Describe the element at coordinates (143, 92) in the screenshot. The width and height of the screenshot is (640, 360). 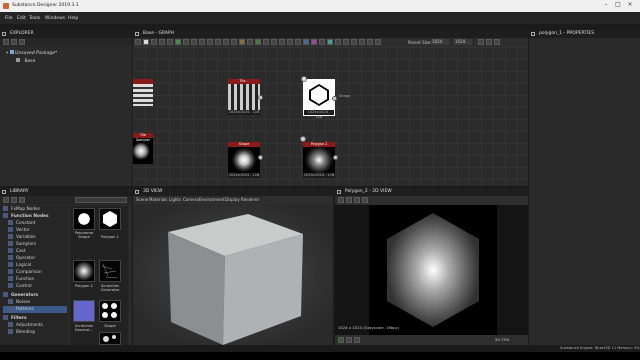
I see `graph-node-tile-a` at that location.